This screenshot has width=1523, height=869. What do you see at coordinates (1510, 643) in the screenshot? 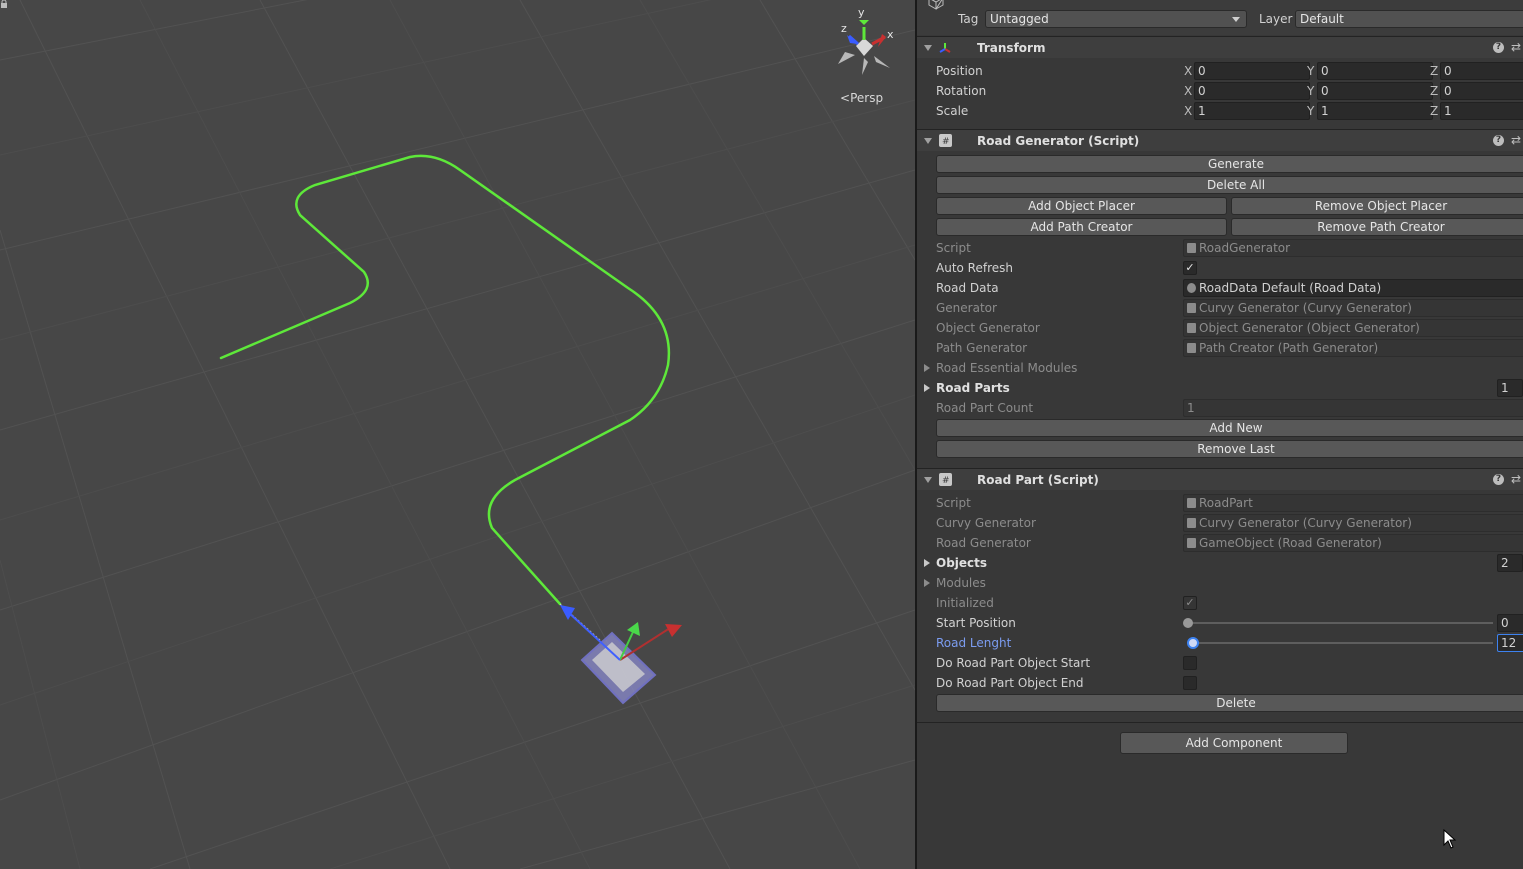
I see `road-length-field: 12` at bounding box center [1510, 643].